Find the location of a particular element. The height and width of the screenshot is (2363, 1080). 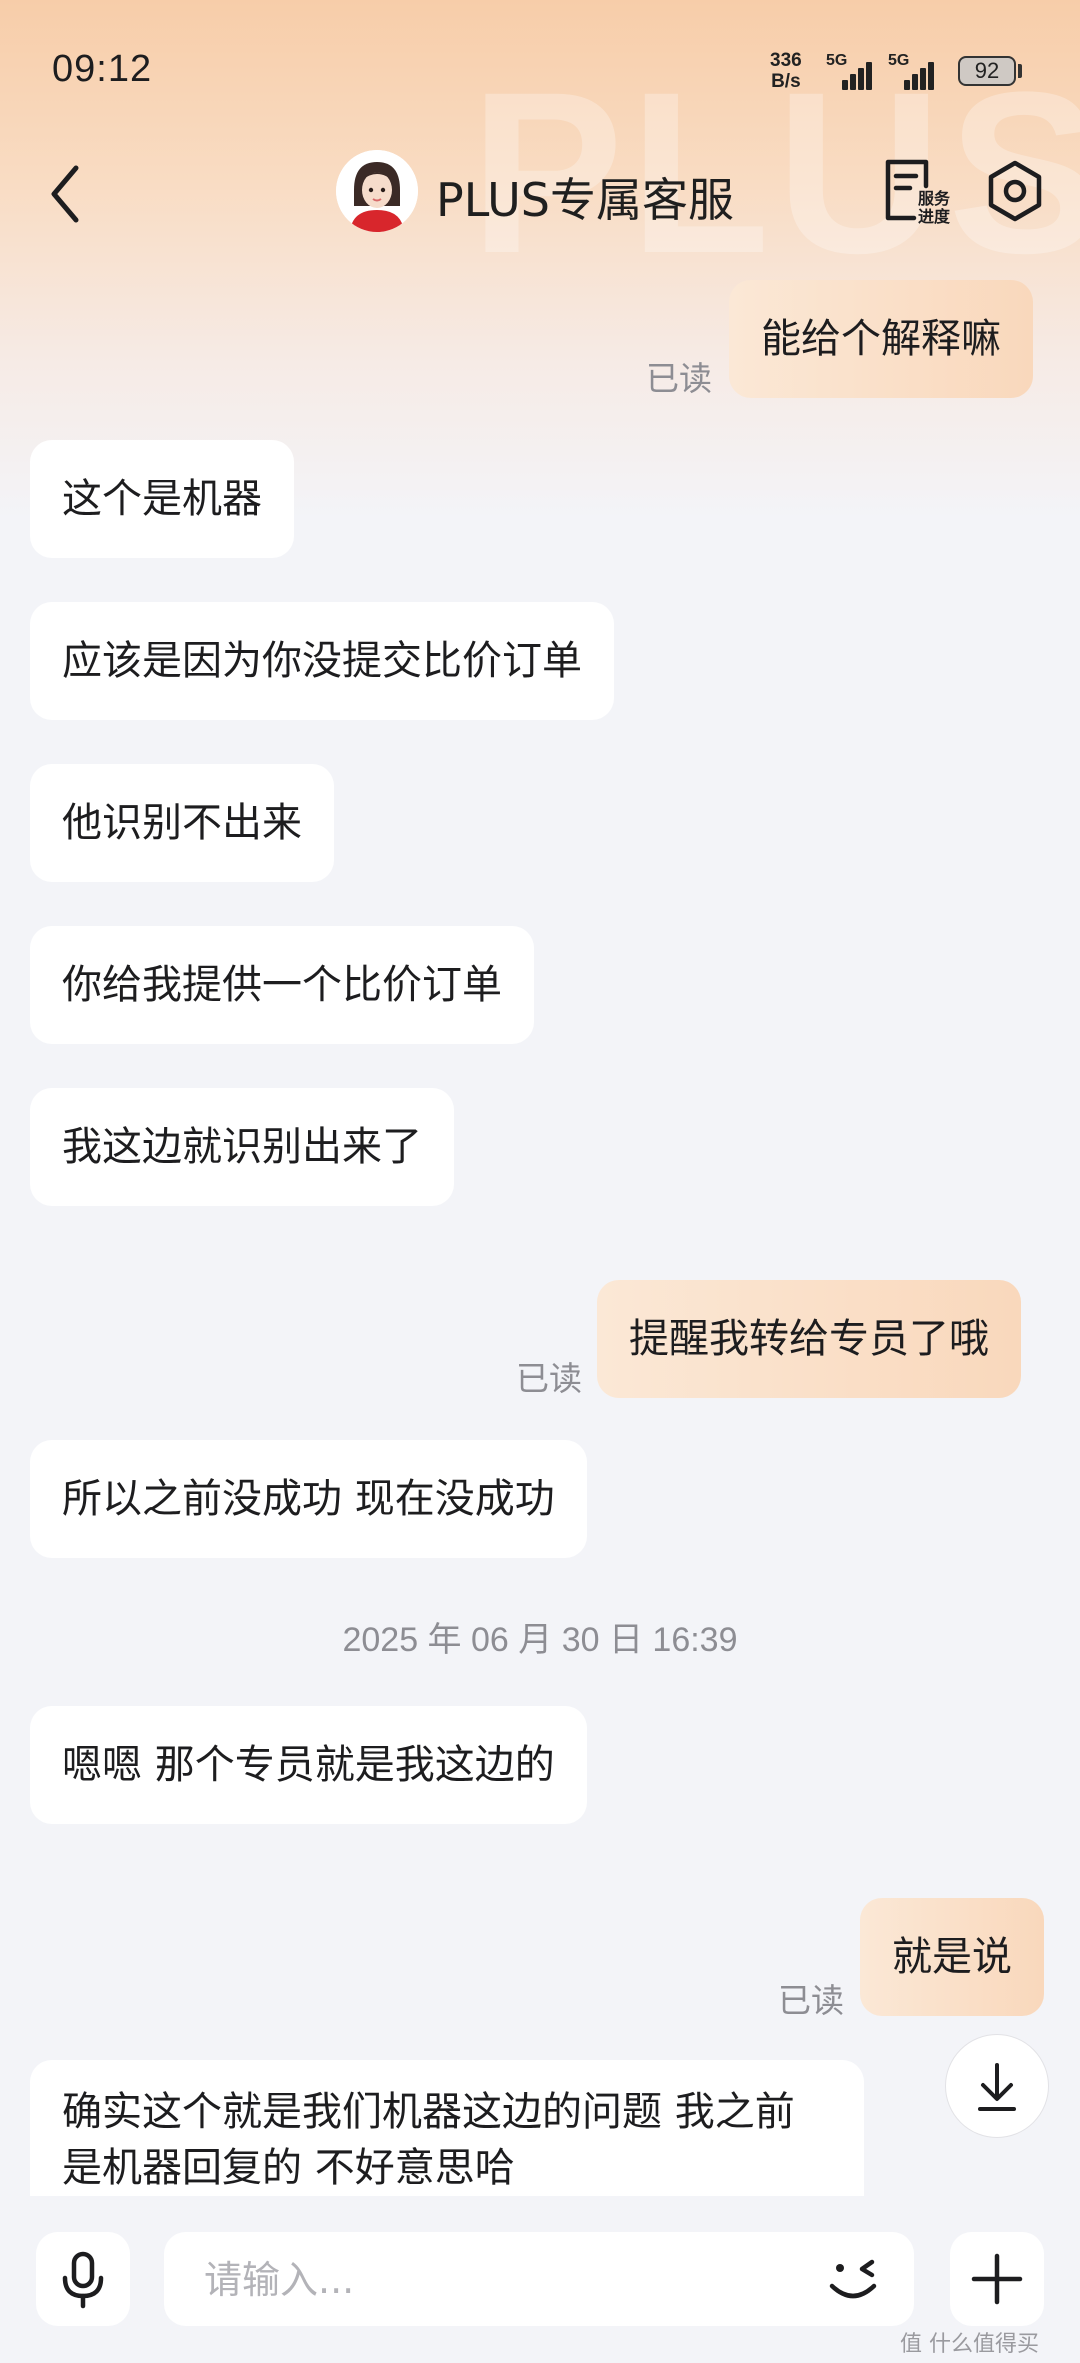

emoji-button is located at coordinates (853, 2279).